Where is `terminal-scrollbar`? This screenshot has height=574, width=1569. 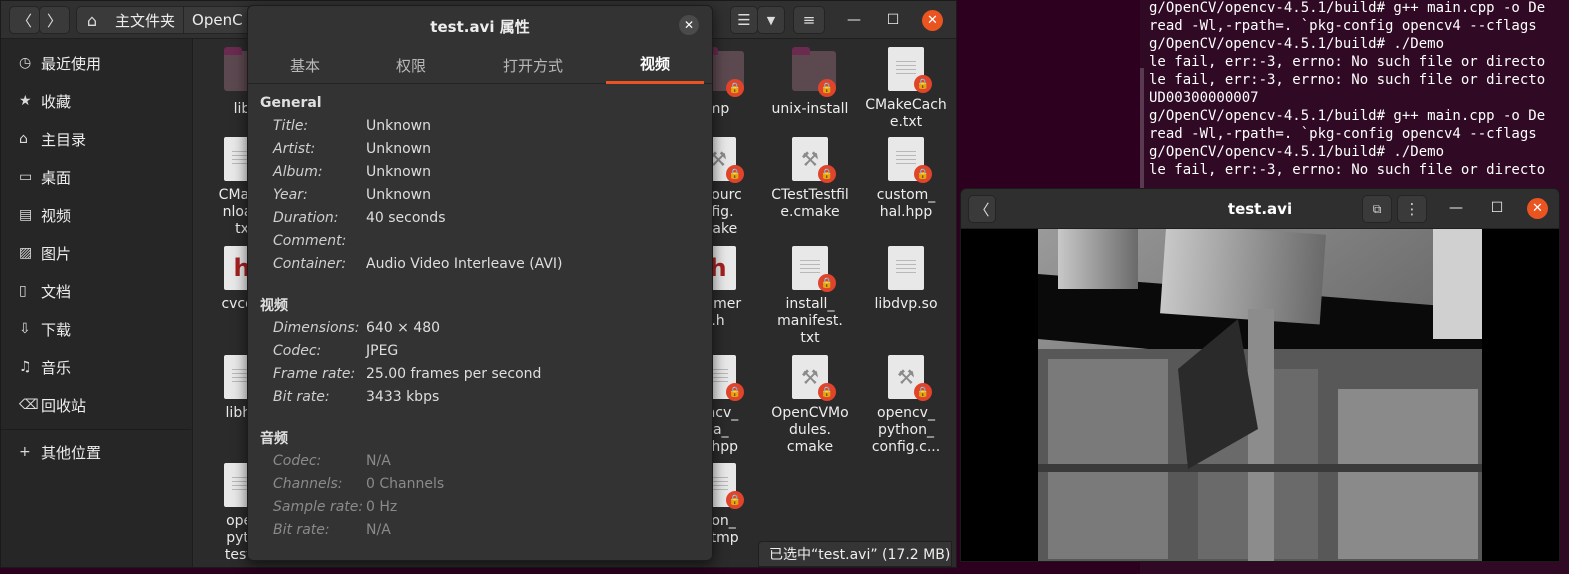
terminal-scrollbar is located at coordinates (1142, 128).